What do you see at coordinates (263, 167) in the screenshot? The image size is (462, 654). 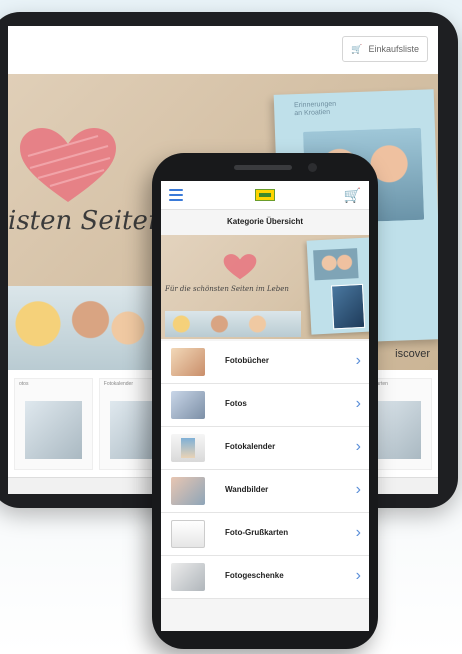 I see `phone-speaker` at bounding box center [263, 167].